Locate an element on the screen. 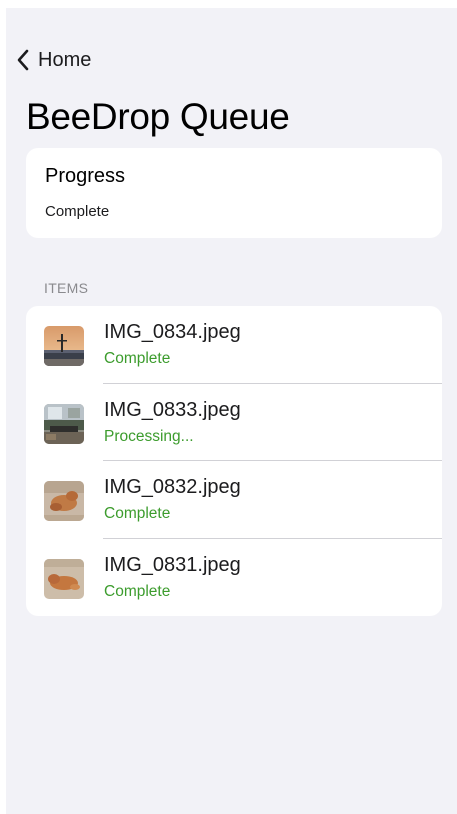  progress-card: Progress Complete is located at coordinates (234, 193).